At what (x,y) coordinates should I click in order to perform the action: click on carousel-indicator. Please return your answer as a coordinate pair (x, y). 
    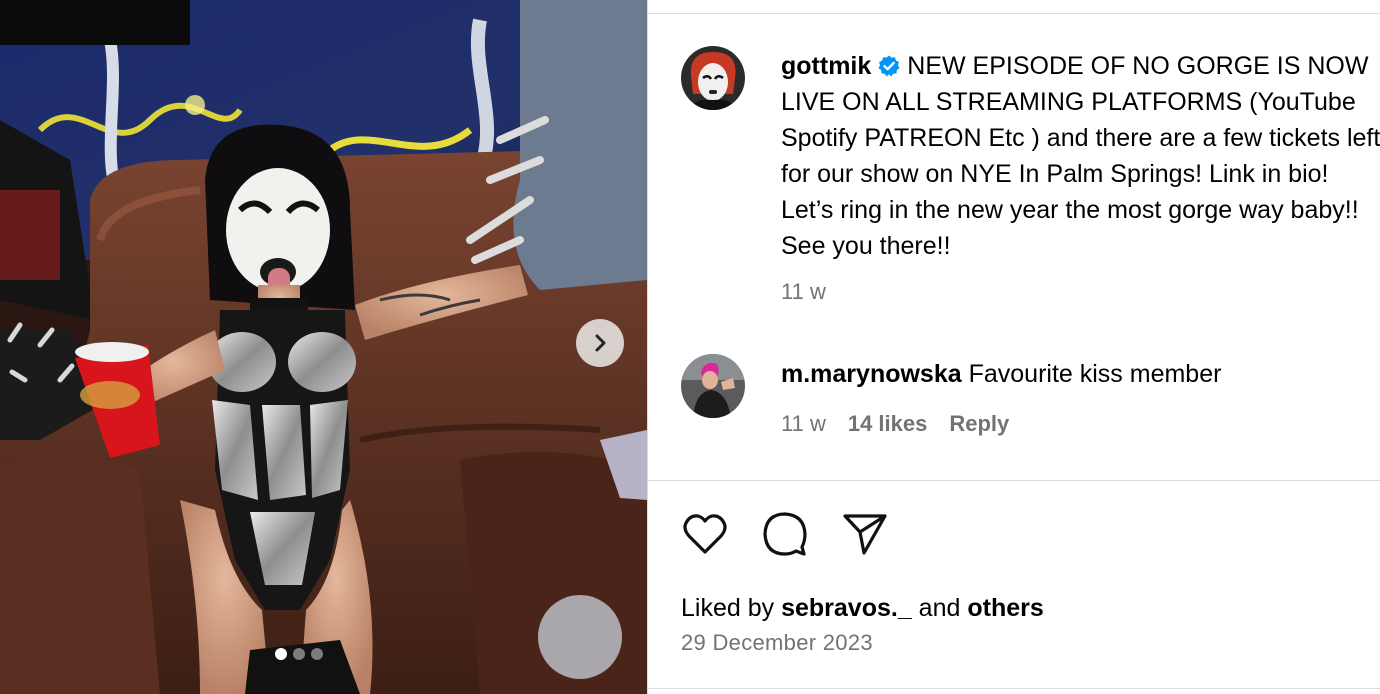
    Looking at the image, I should click on (299, 654).